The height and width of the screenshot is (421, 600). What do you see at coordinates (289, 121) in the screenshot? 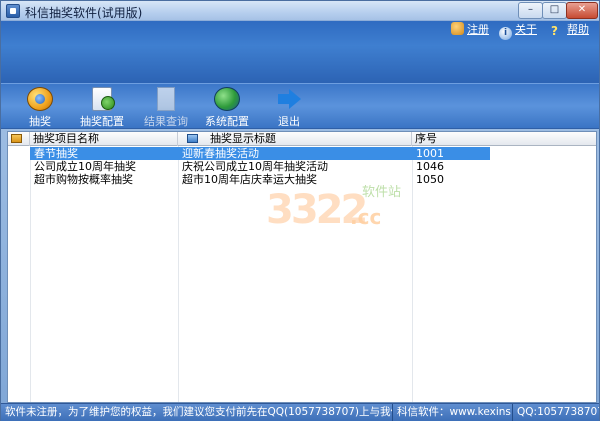
I see `exit-label: 退出` at bounding box center [289, 121].